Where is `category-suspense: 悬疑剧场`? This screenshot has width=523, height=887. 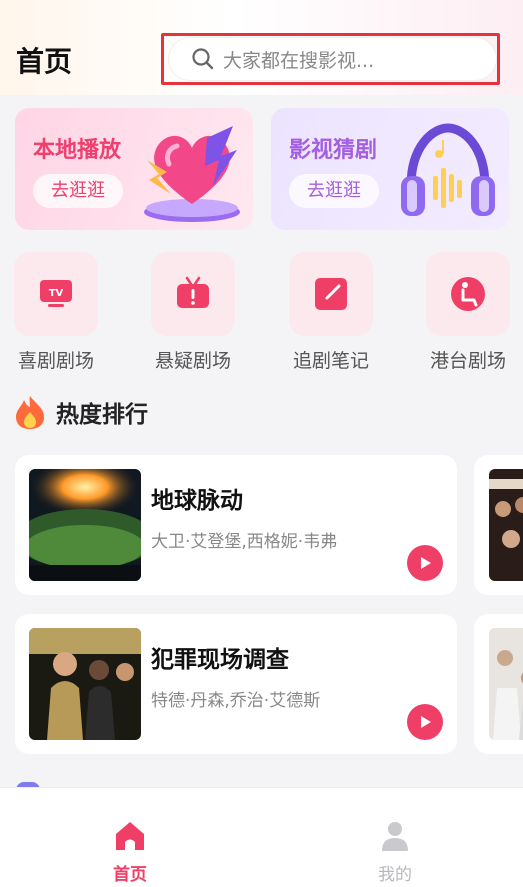
category-suspense: 悬疑剧场 is located at coordinates (193, 312).